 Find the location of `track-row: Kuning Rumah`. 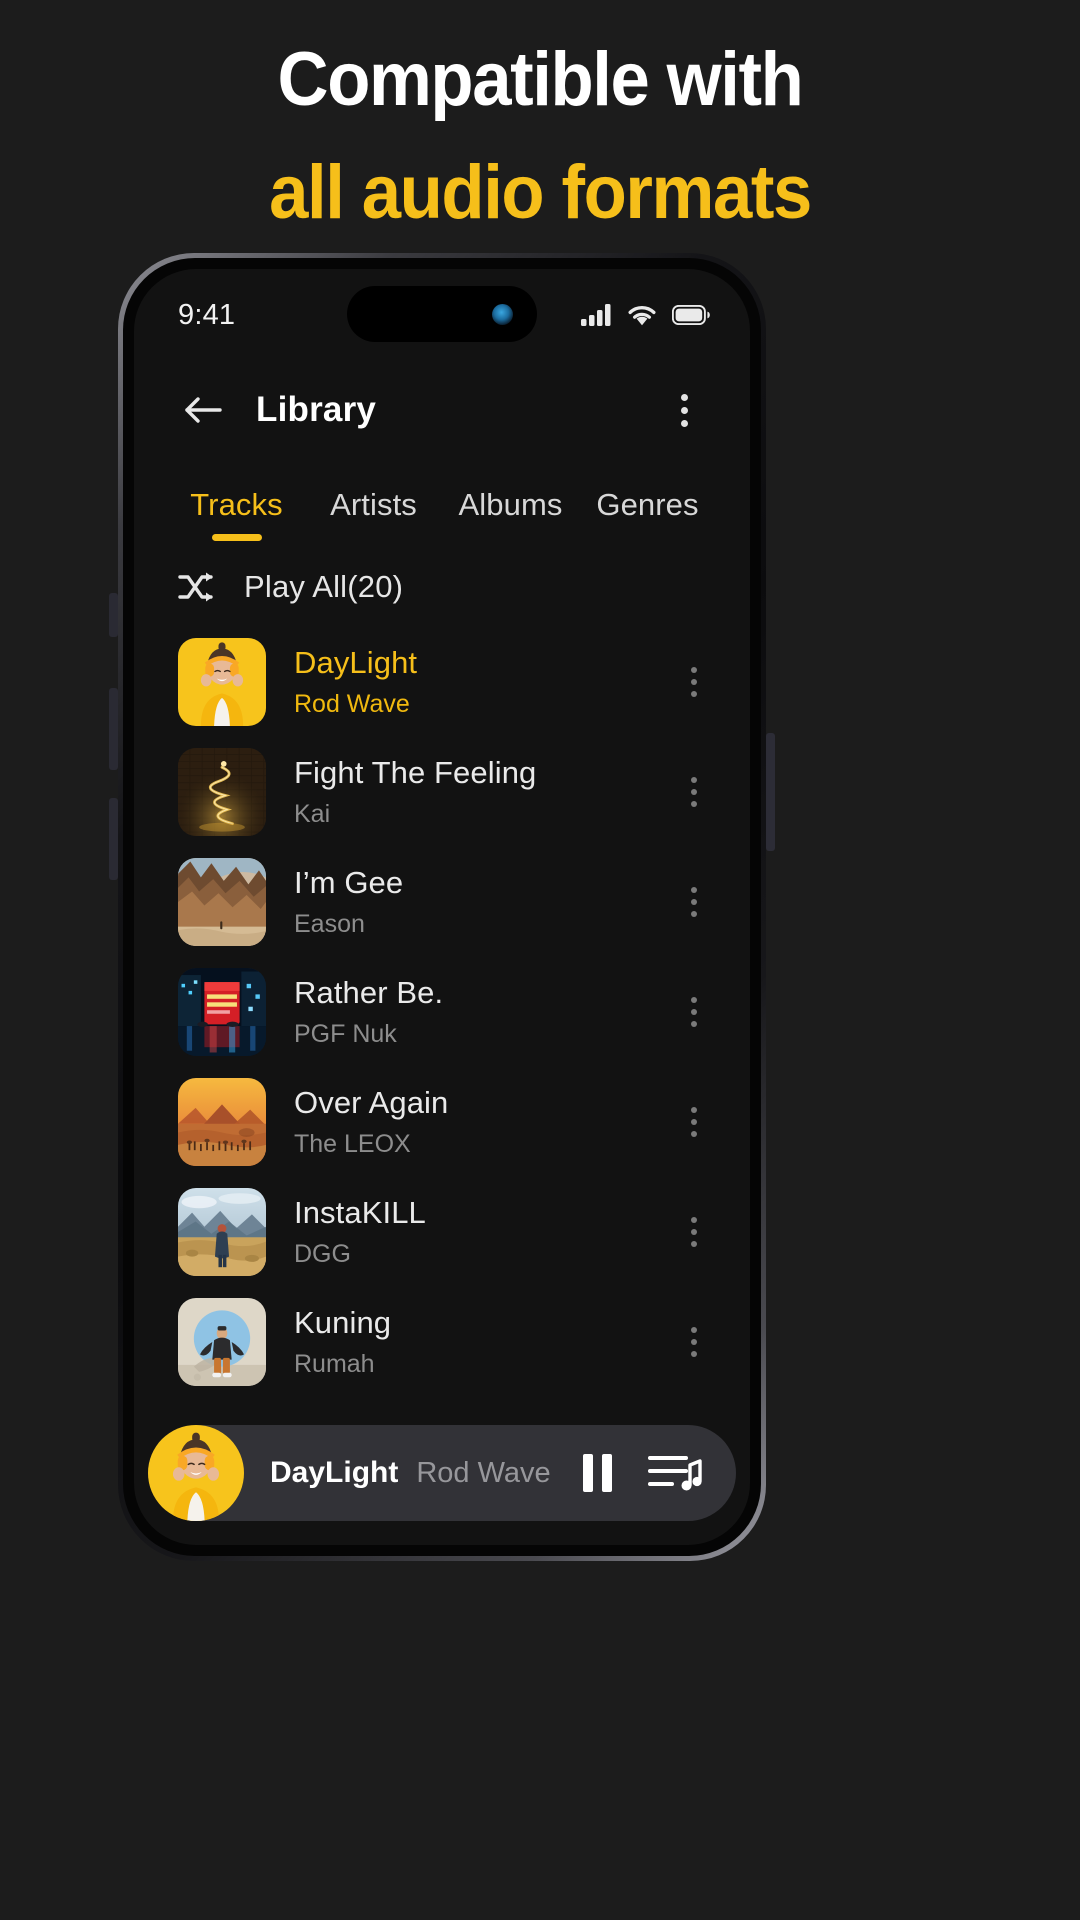

track-row: Kuning Rumah is located at coordinates (442, 1342).